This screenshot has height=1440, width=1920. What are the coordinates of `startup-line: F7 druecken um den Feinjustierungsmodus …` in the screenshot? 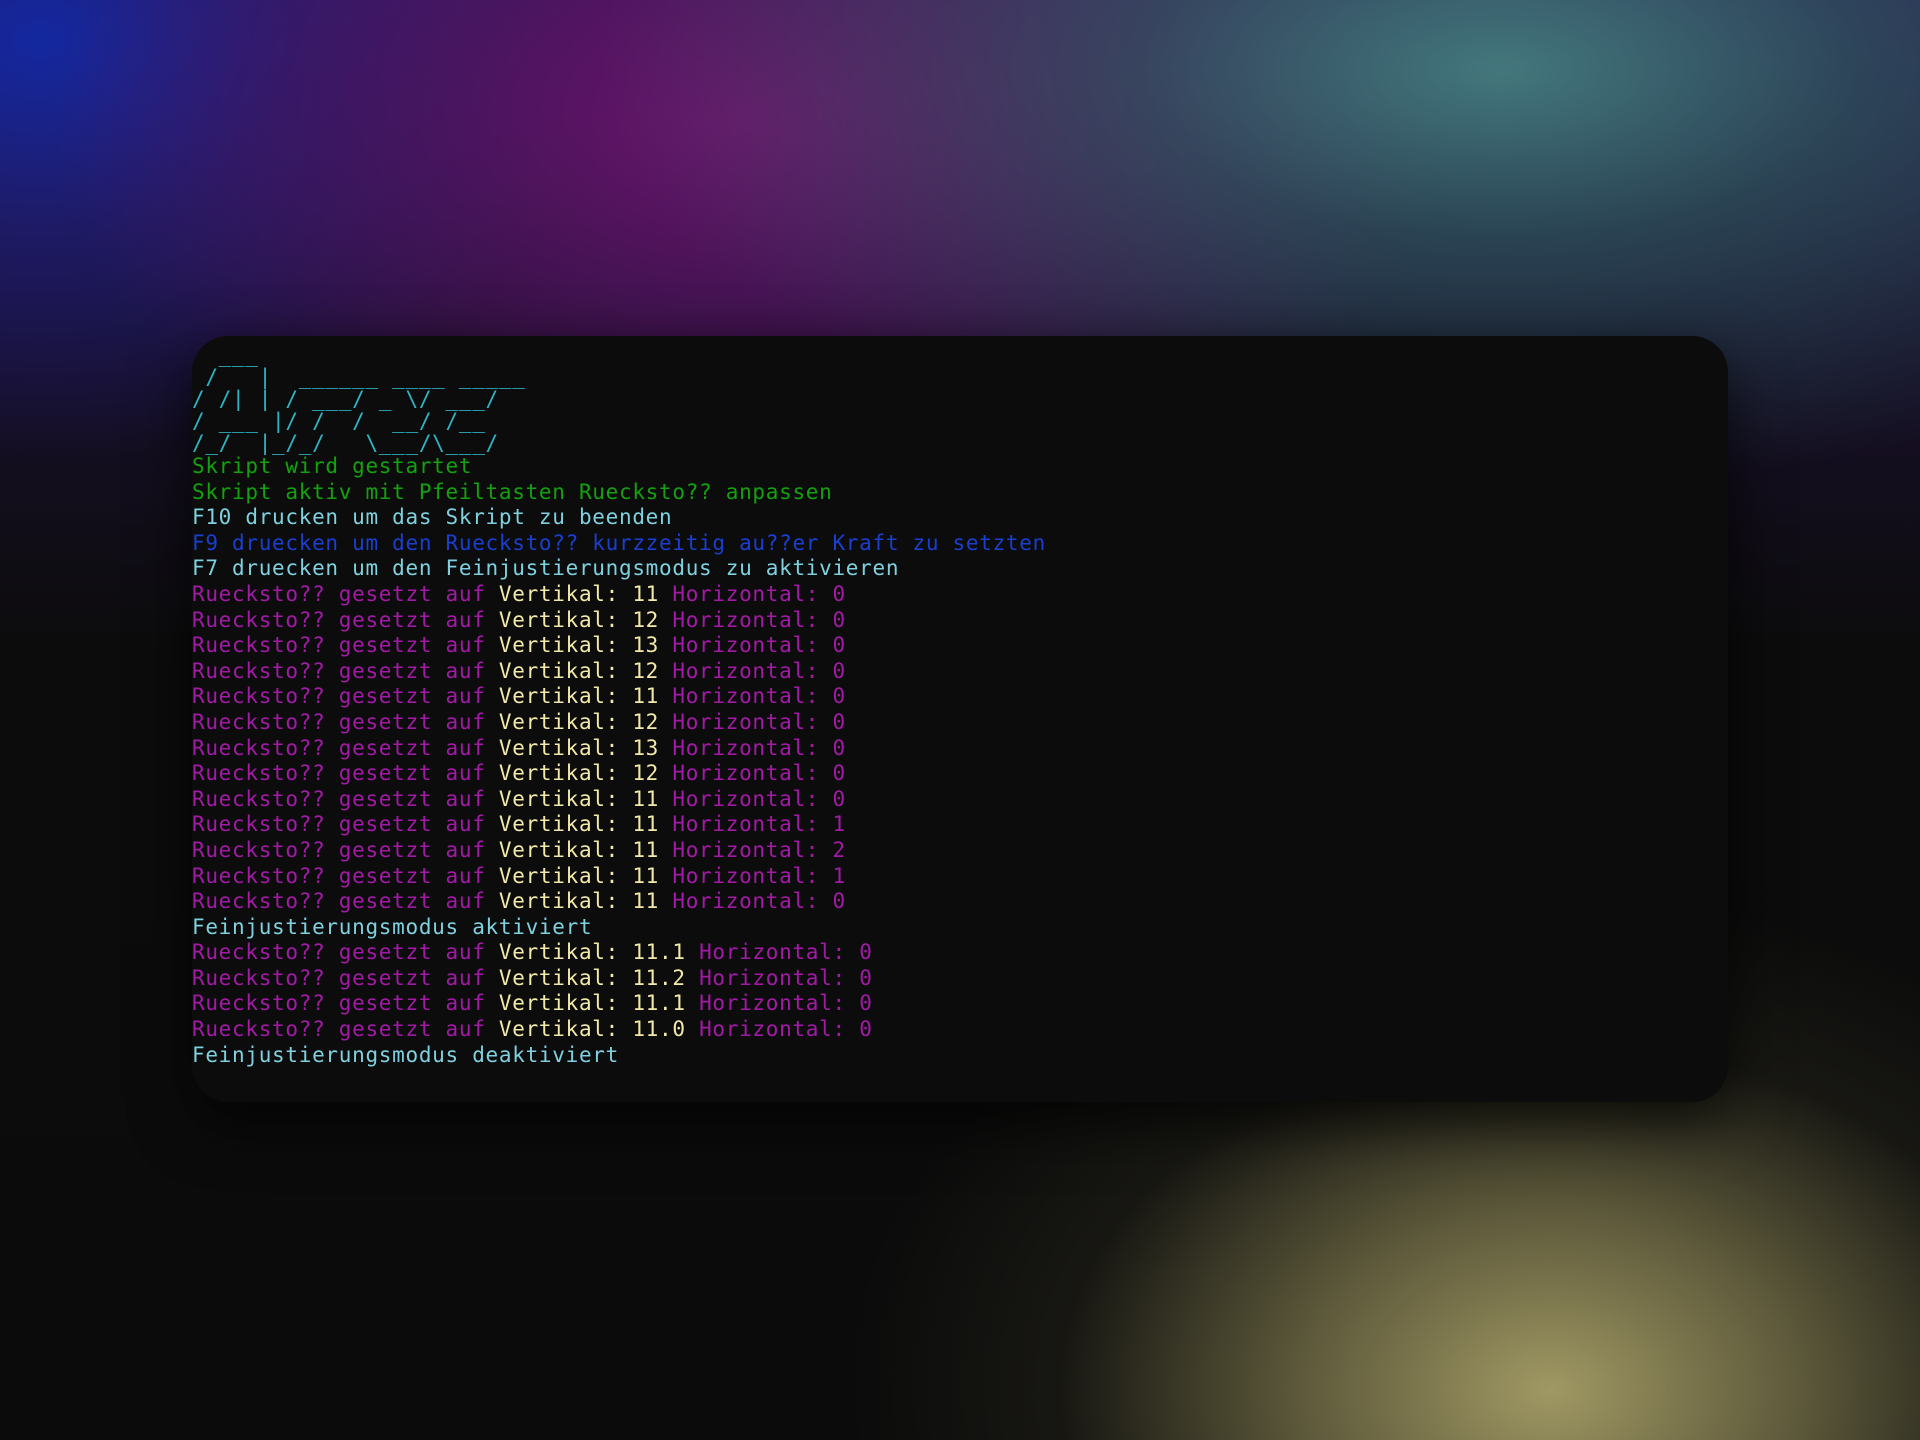 It's located at (546, 568).